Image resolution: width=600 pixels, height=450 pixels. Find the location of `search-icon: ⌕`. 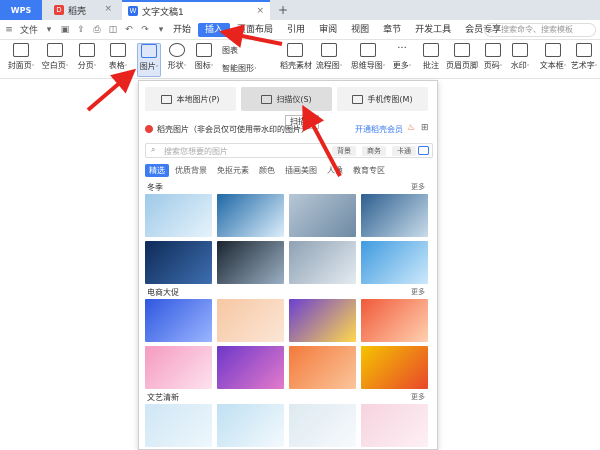

search-icon: ⌕ is located at coordinates (153, 149).